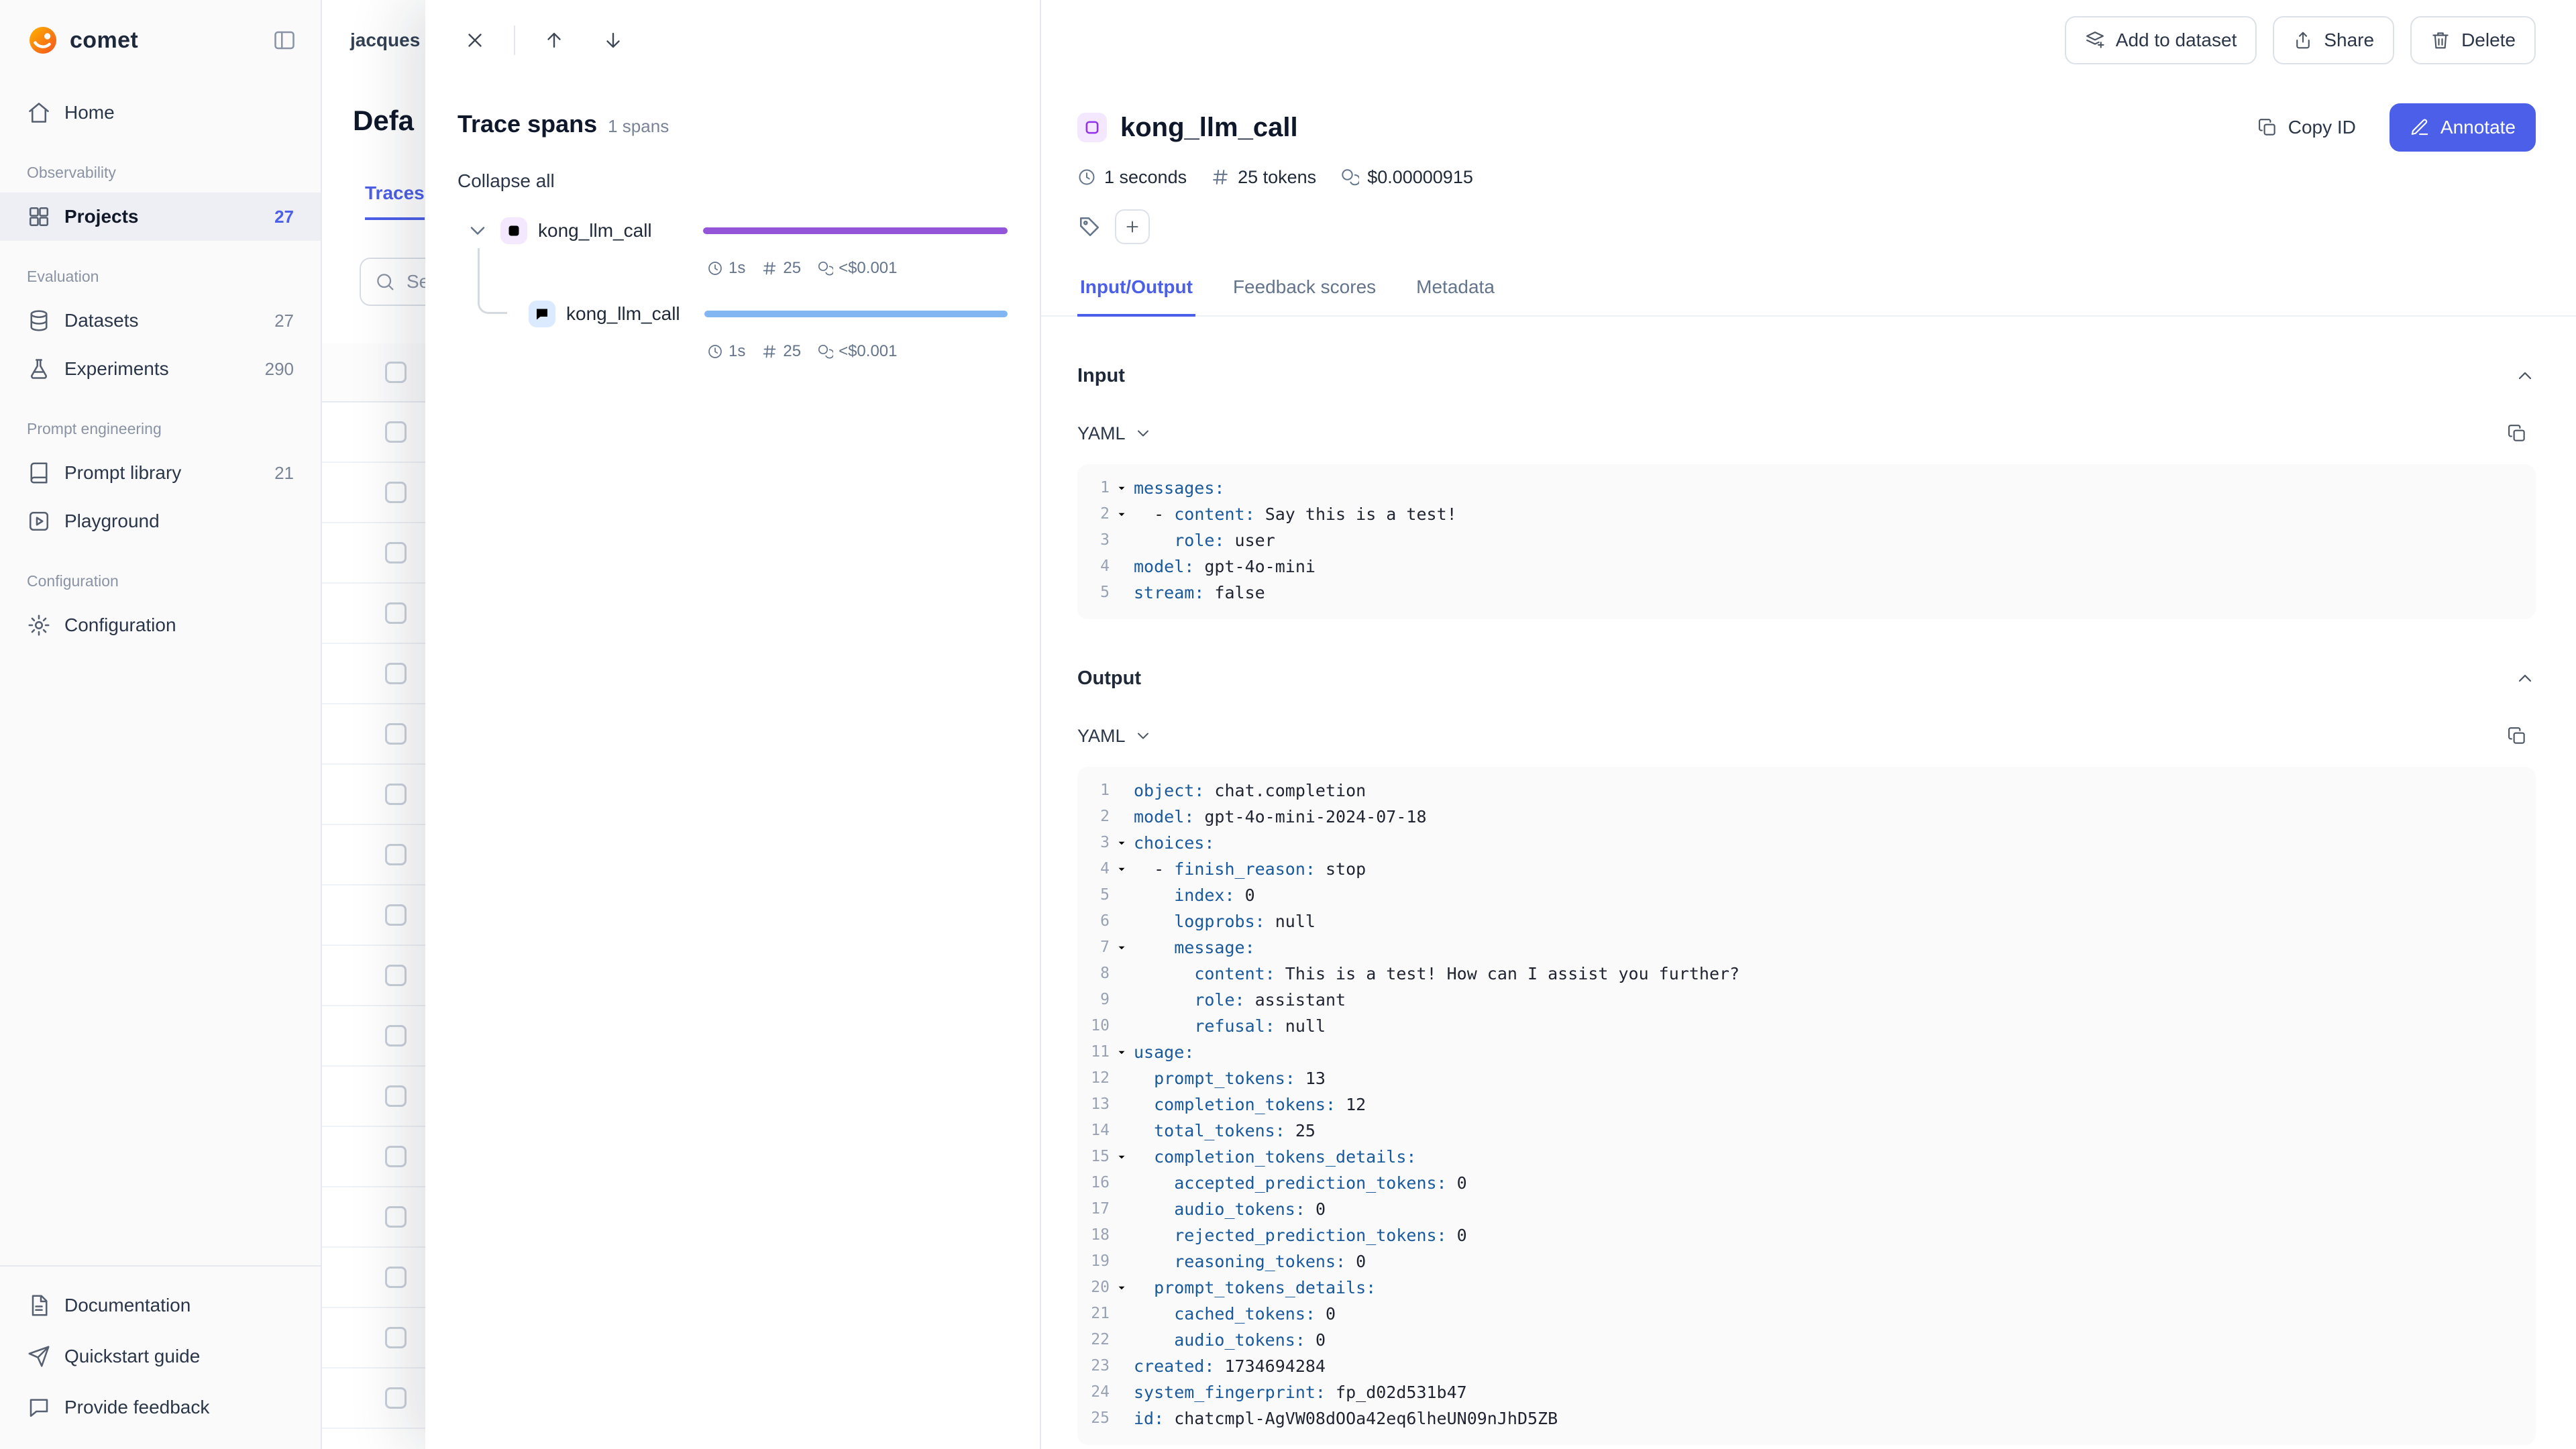  I want to click on sidebar-item-provide-feedback: Provide feedback, so click(160, 1407).